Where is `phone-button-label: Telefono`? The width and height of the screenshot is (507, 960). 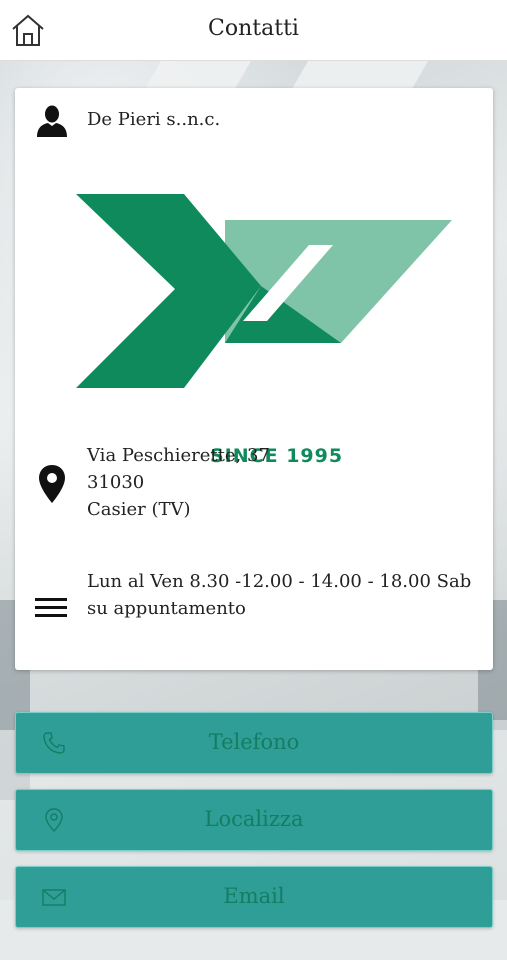 phone-button-label: Telefono is located at coordinates (254, 742).